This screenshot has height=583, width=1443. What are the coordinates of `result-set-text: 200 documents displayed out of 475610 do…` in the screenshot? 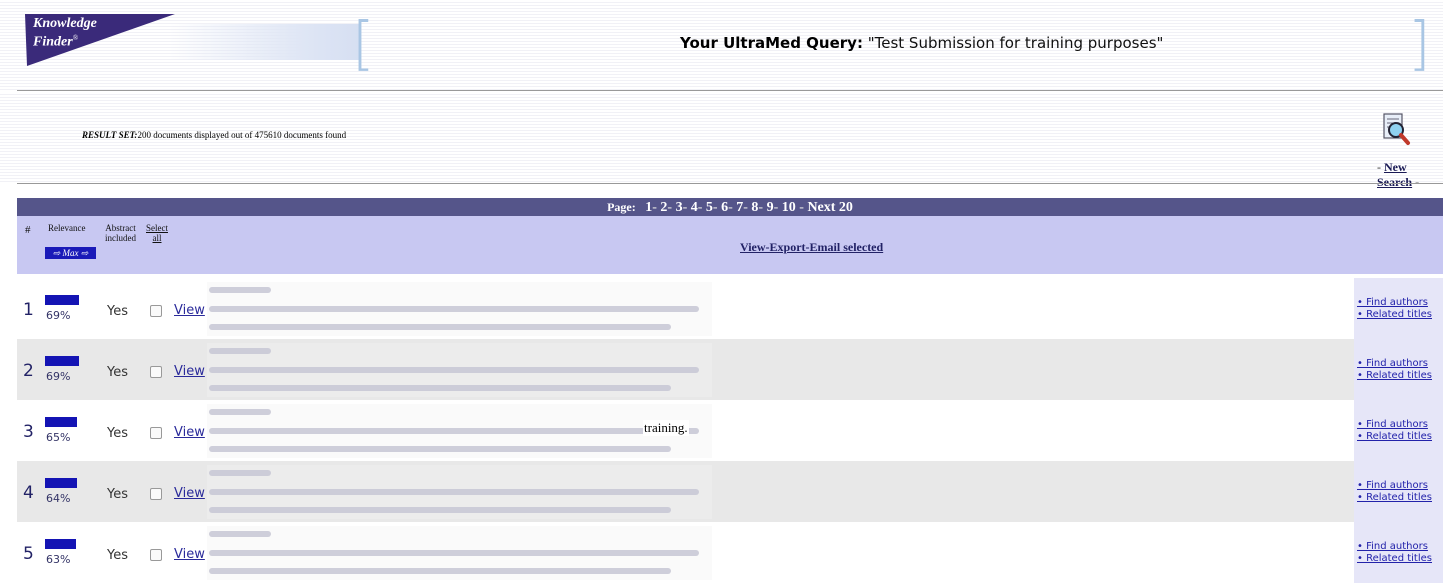 It's located at (242, 135).